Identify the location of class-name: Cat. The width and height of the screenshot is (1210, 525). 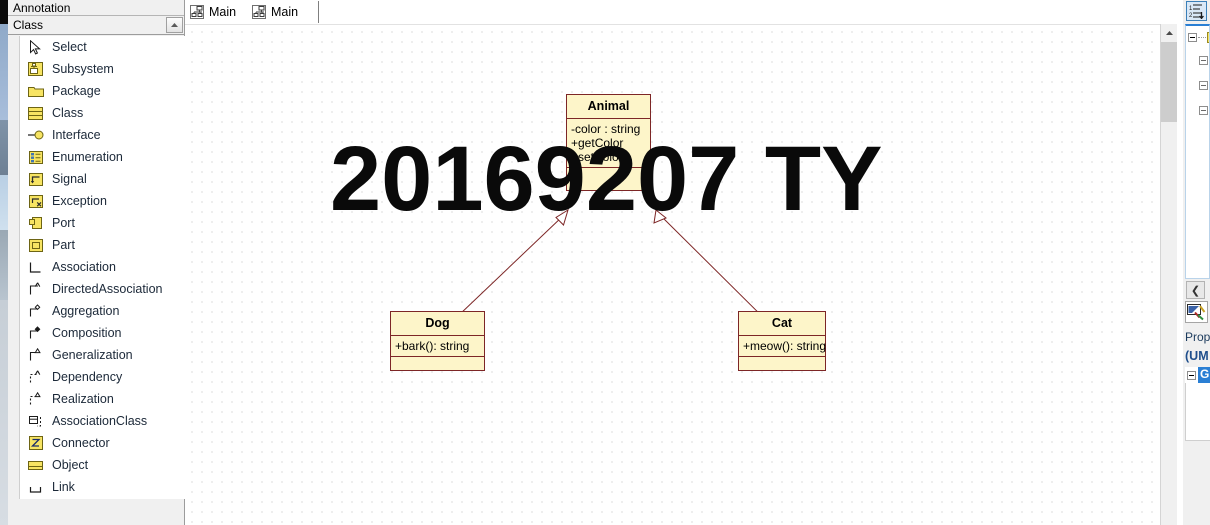
(782, 324).